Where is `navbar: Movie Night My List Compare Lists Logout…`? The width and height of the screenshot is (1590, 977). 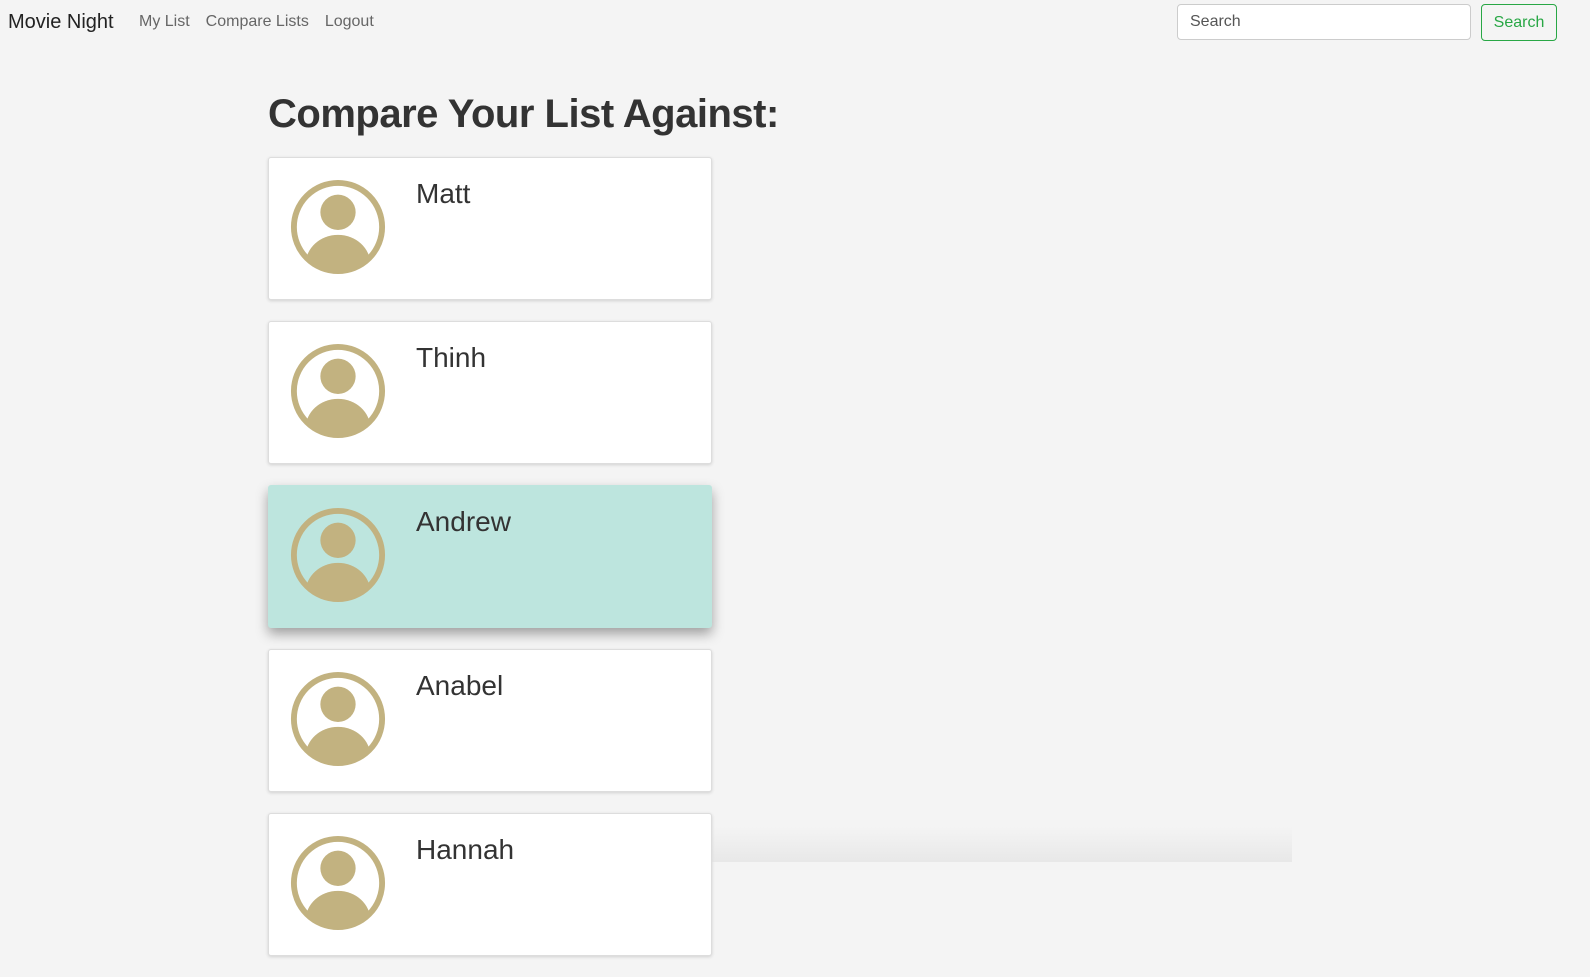
navbar: Movie Night My List Compare Lists Logout… is located at coordinates (795, 23).